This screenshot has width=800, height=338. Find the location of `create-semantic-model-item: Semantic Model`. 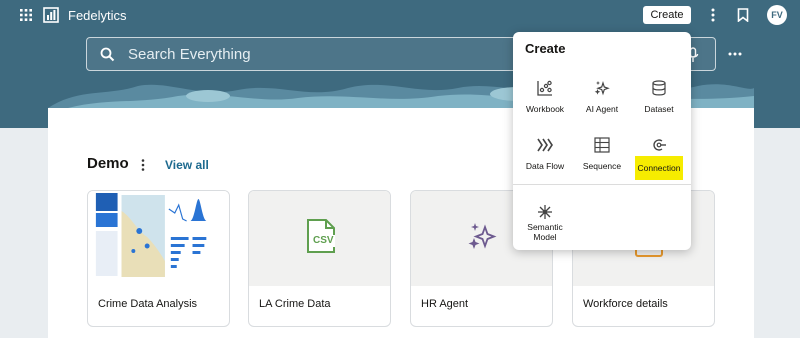

create-semantic-model-item: Semantic Model is located at coordinates (545, 227).